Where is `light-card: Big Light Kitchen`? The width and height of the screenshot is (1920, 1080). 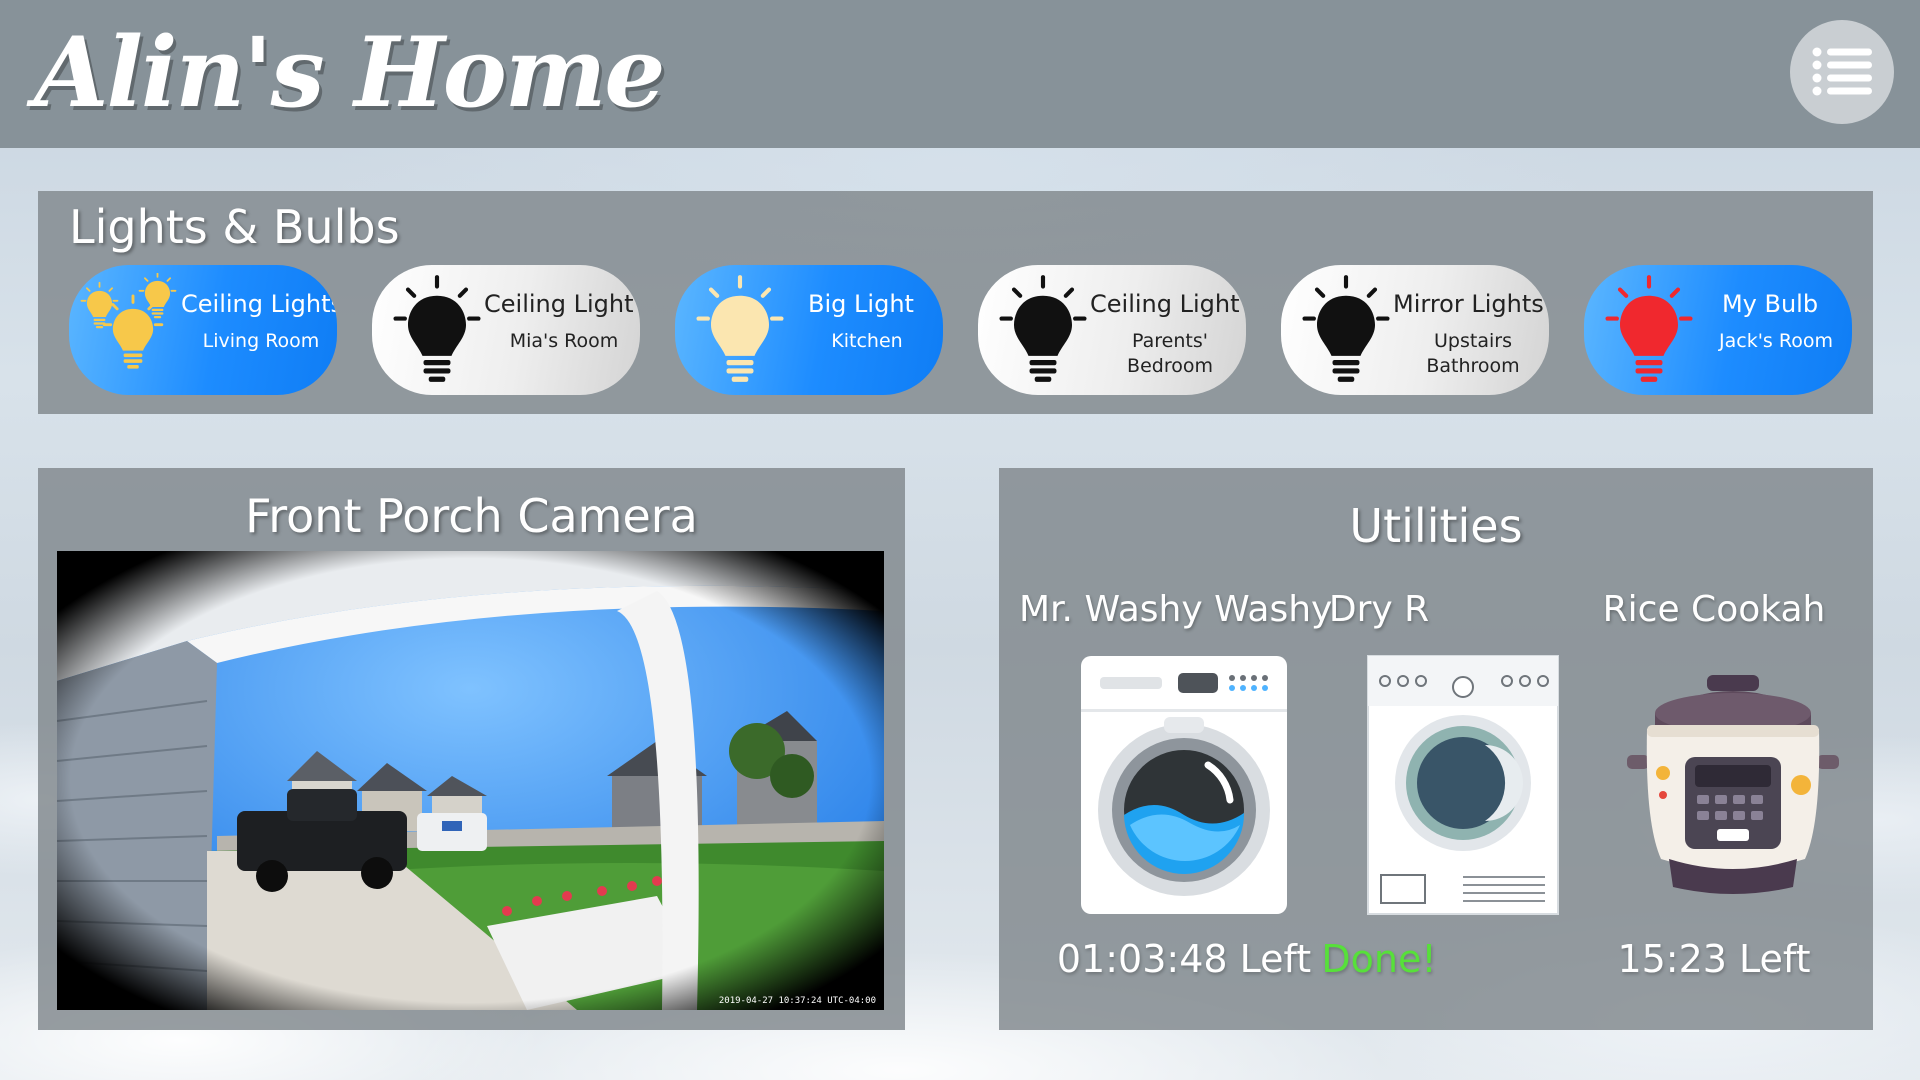 light-card: Big Light Kitchen is located at coordinates (809, 330).